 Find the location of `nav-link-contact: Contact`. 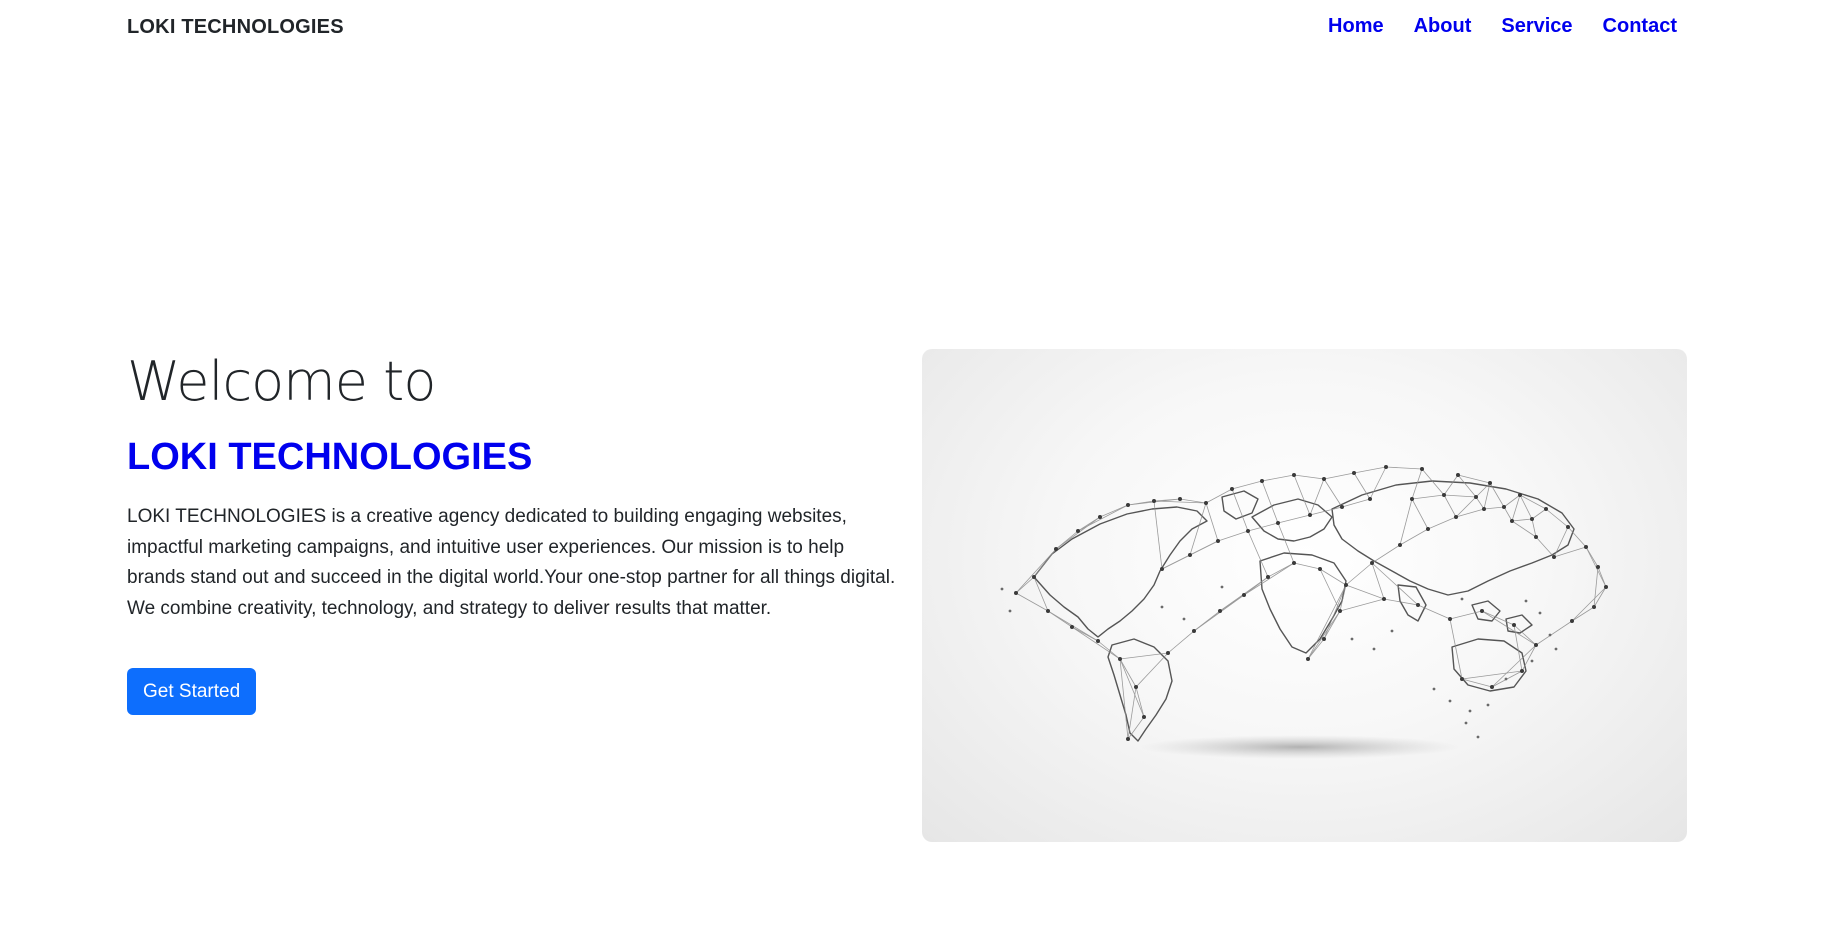

nav-link-contact: Contact is located at coordinates (1640, 26).